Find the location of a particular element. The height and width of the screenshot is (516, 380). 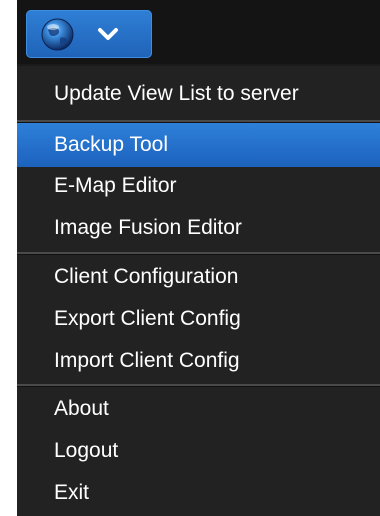

menu-item-import-client-config: Import Client Config is located at coordinates (198, 361).